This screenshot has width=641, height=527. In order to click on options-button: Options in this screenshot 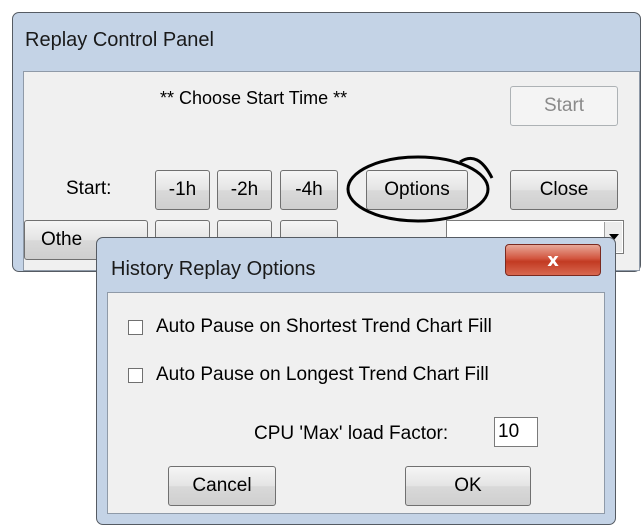, I will do `click(417, 190)`.